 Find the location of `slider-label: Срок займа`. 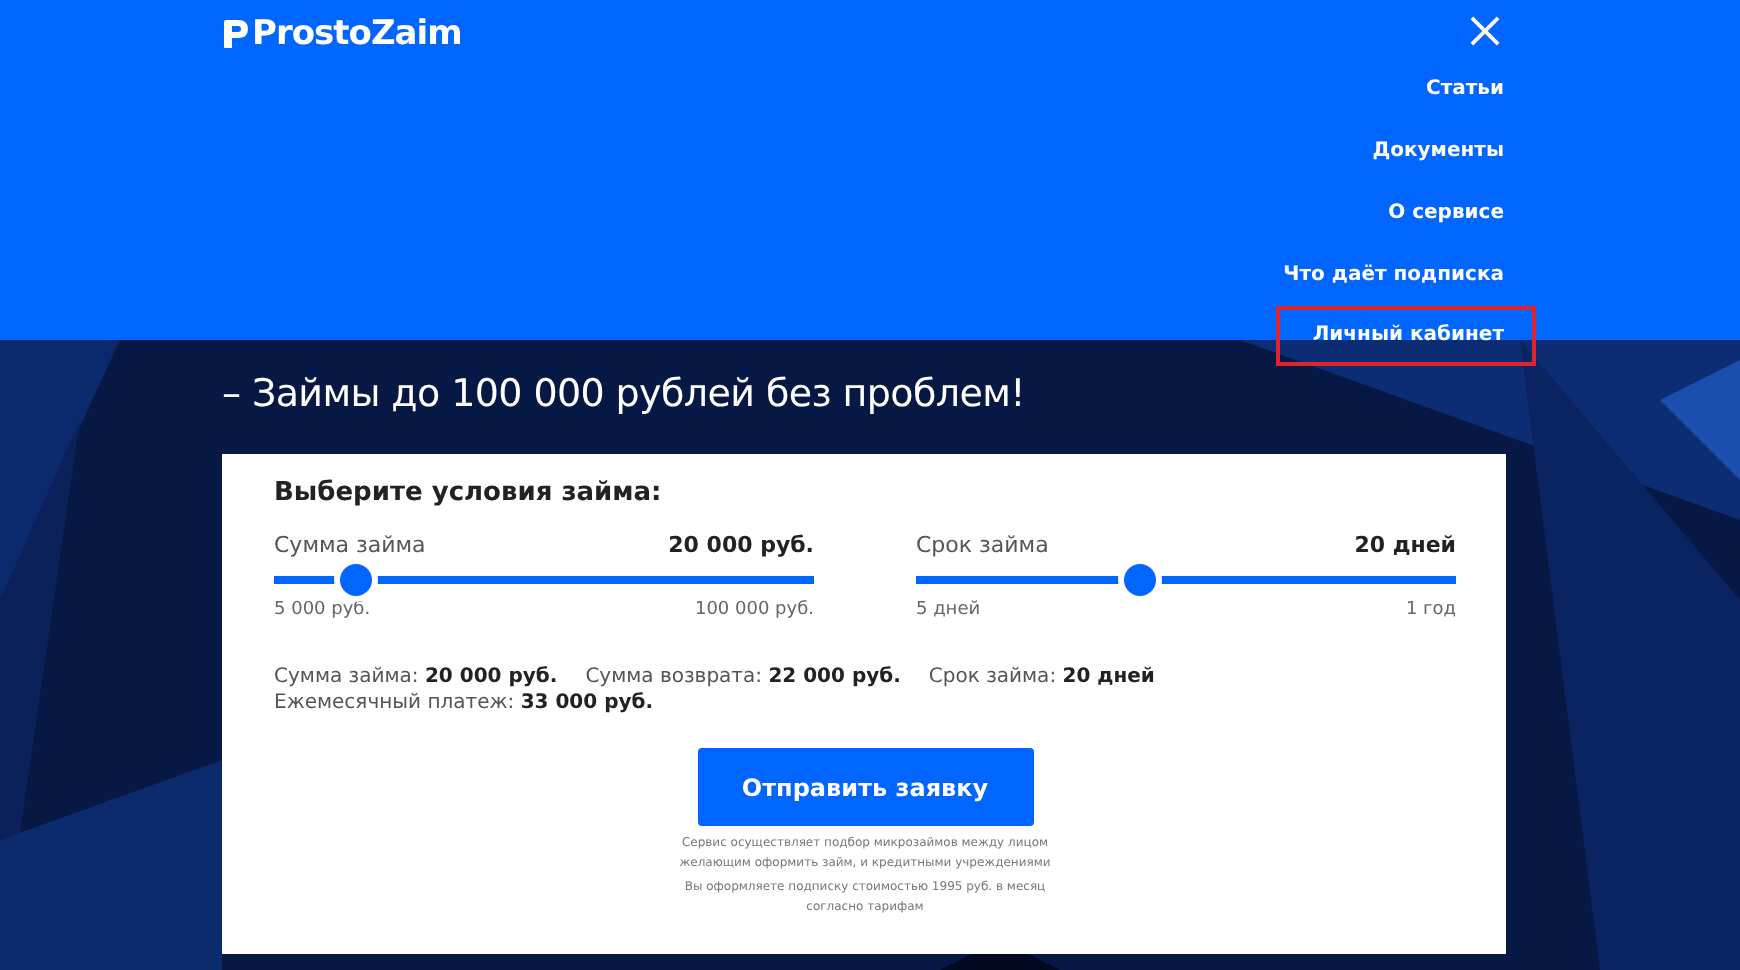

slider-label: Срок займа is located at coordinates (982, 545).